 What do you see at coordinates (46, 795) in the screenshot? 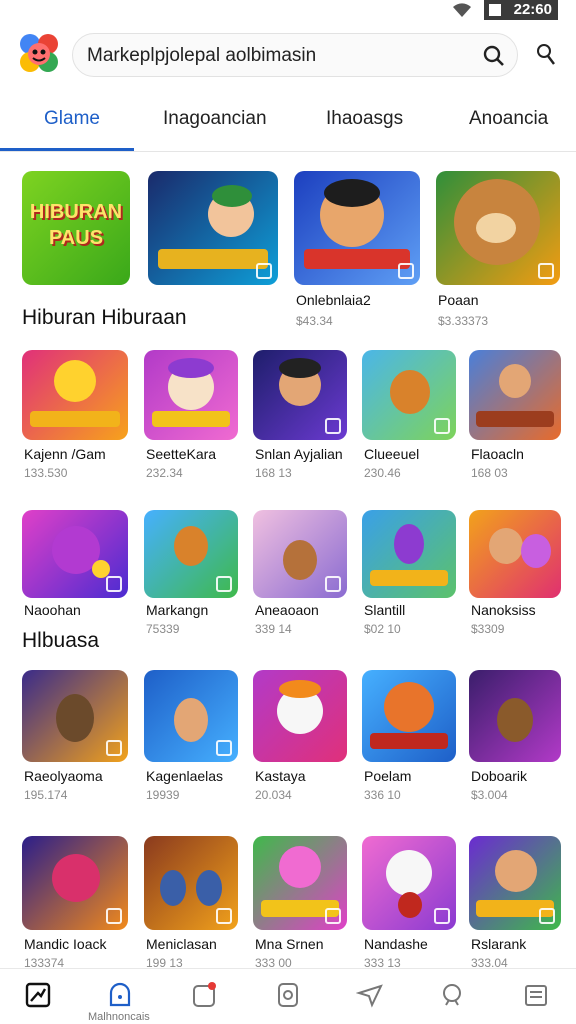
I see `game-meta: 195.174` at bounding box center [46, 795].